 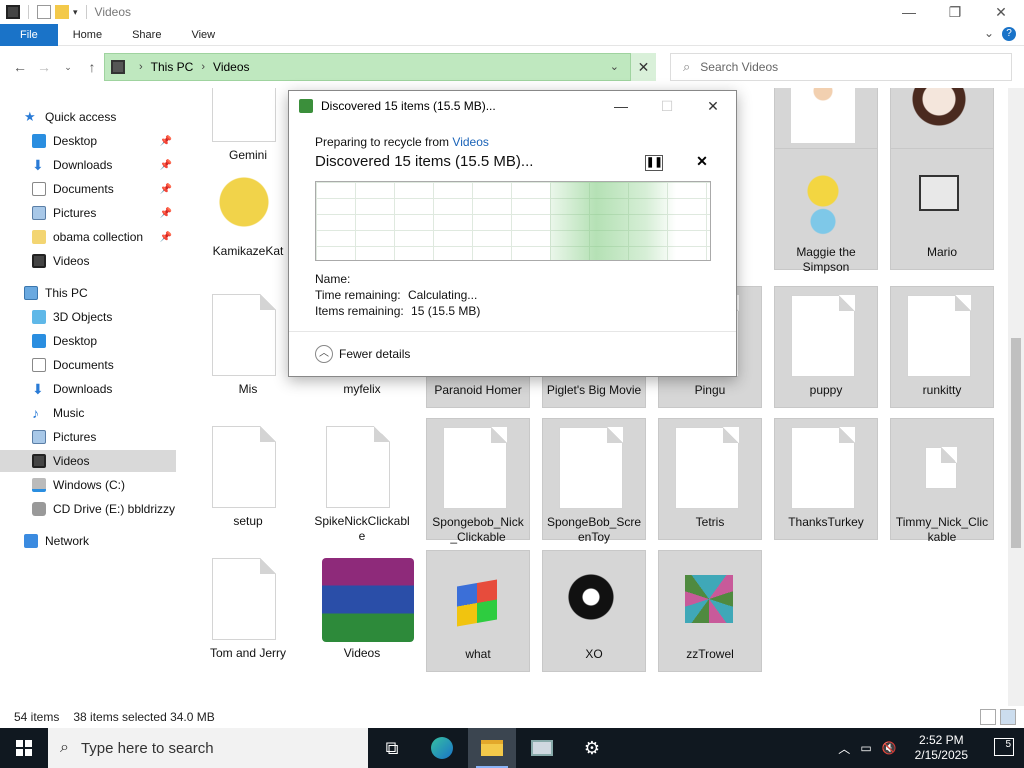 What do you see at coordinates (104, 389) in the screenshot?
I see `sidebar-item-downloads-pc: ⬇ Downloads` at bounding box center [104, 389].